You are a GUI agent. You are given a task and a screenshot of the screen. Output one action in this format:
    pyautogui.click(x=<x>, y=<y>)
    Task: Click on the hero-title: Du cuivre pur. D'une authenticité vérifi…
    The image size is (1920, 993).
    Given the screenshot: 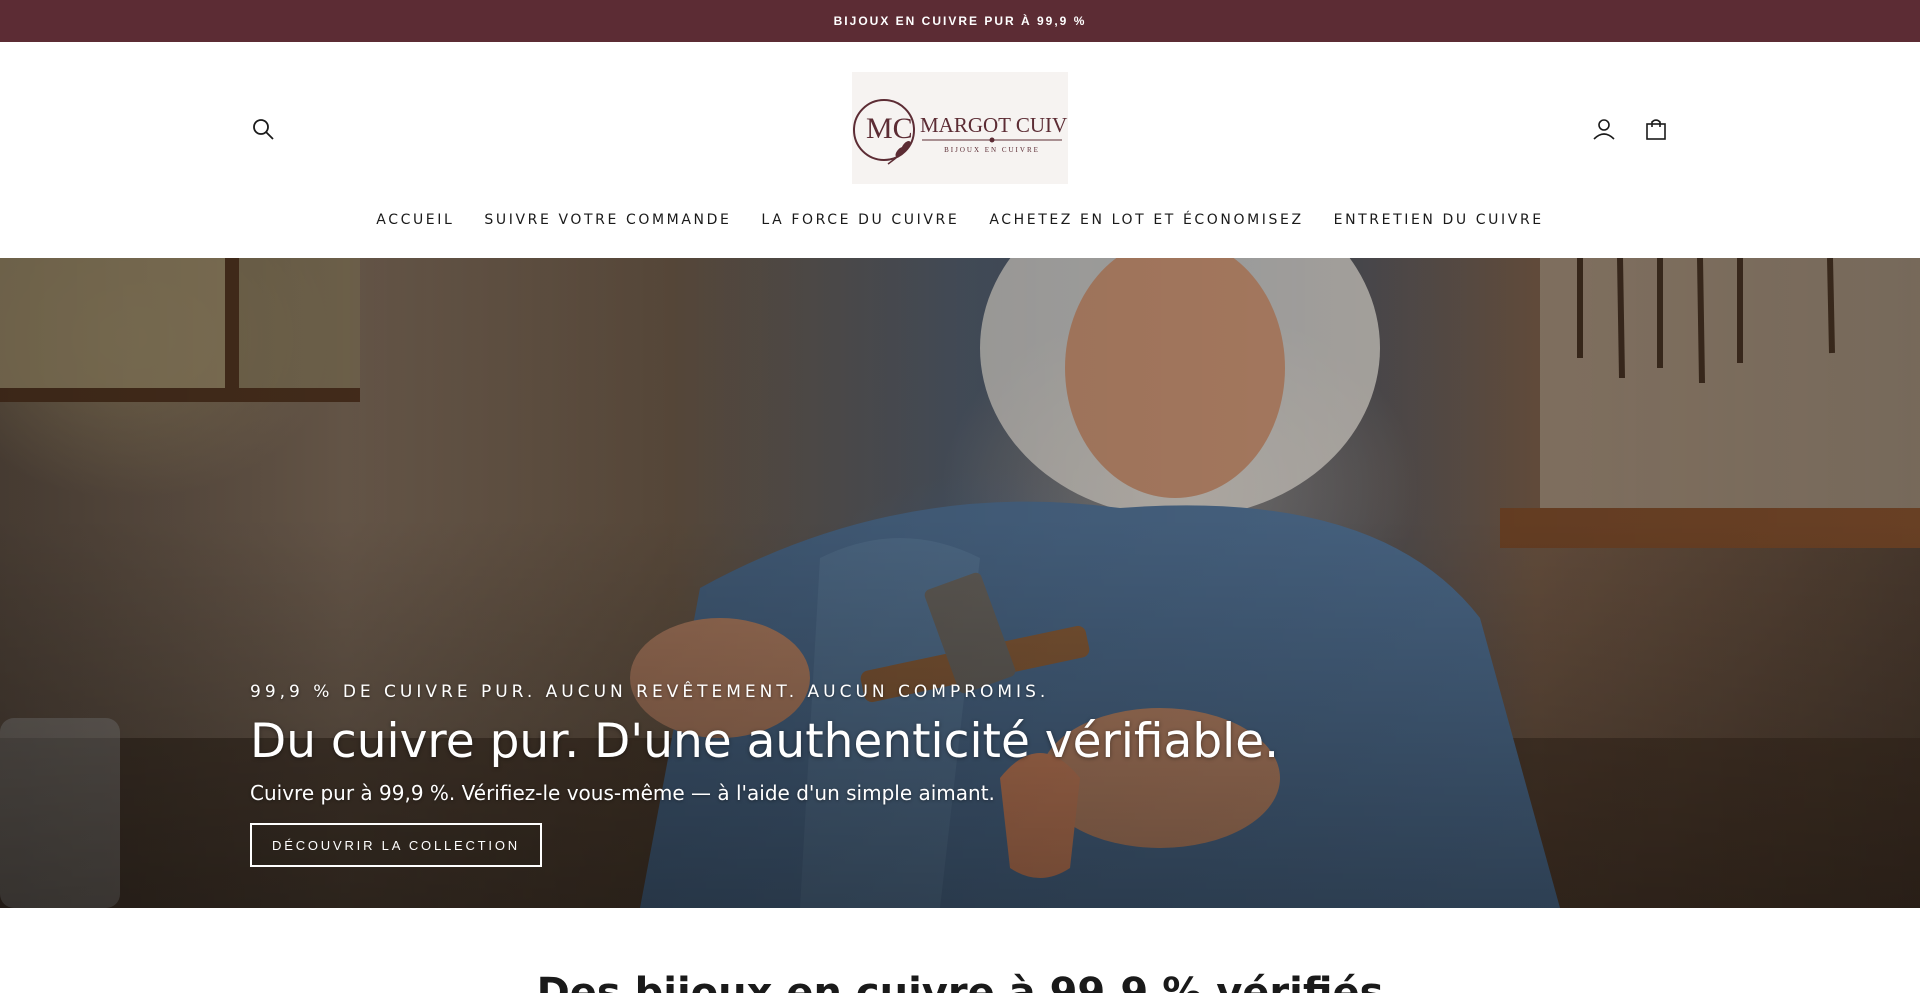 What is the action you would take?
    pyautogui.click(x=765, y=741)
    